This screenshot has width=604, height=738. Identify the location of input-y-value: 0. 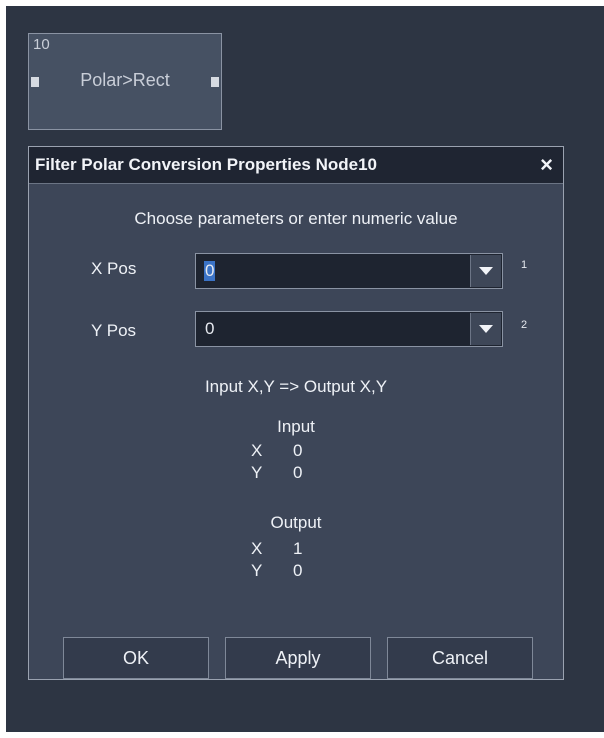
(298, 472).